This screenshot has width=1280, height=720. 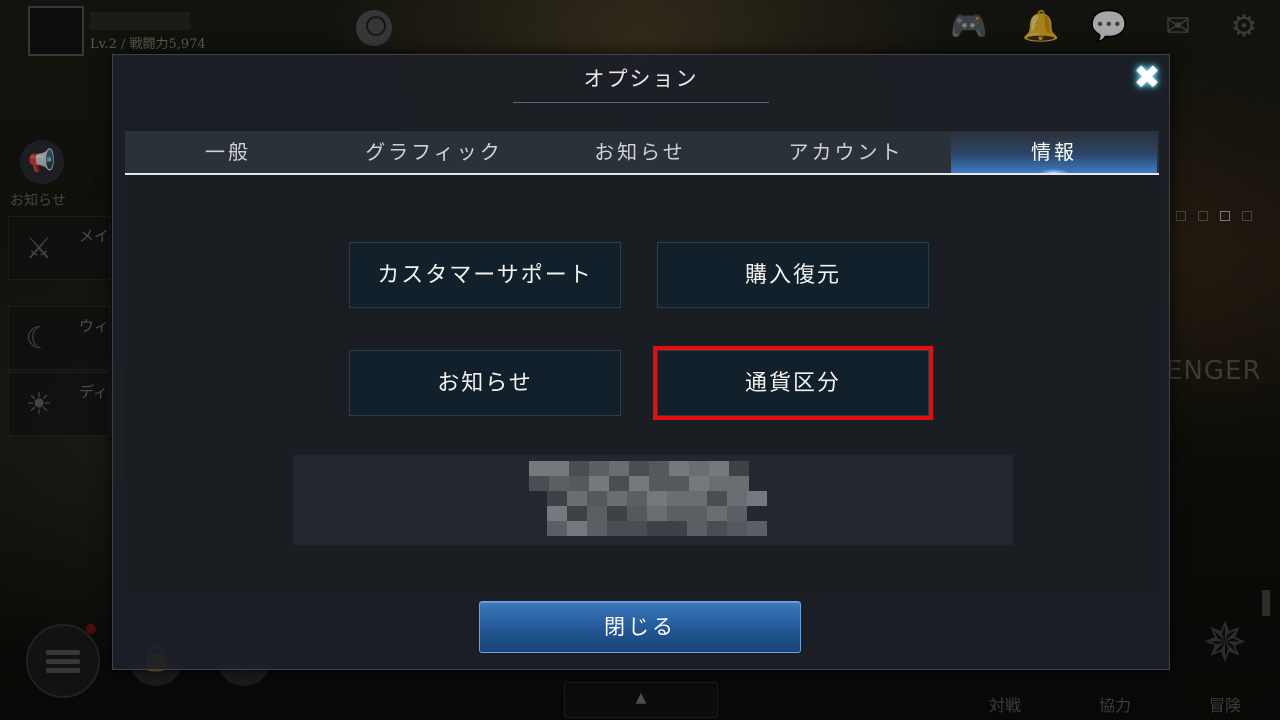 What do you see at coordinates (228, 152) in the screenshot?
I see `tab-general: 一般` at bounding box center [228, 152].